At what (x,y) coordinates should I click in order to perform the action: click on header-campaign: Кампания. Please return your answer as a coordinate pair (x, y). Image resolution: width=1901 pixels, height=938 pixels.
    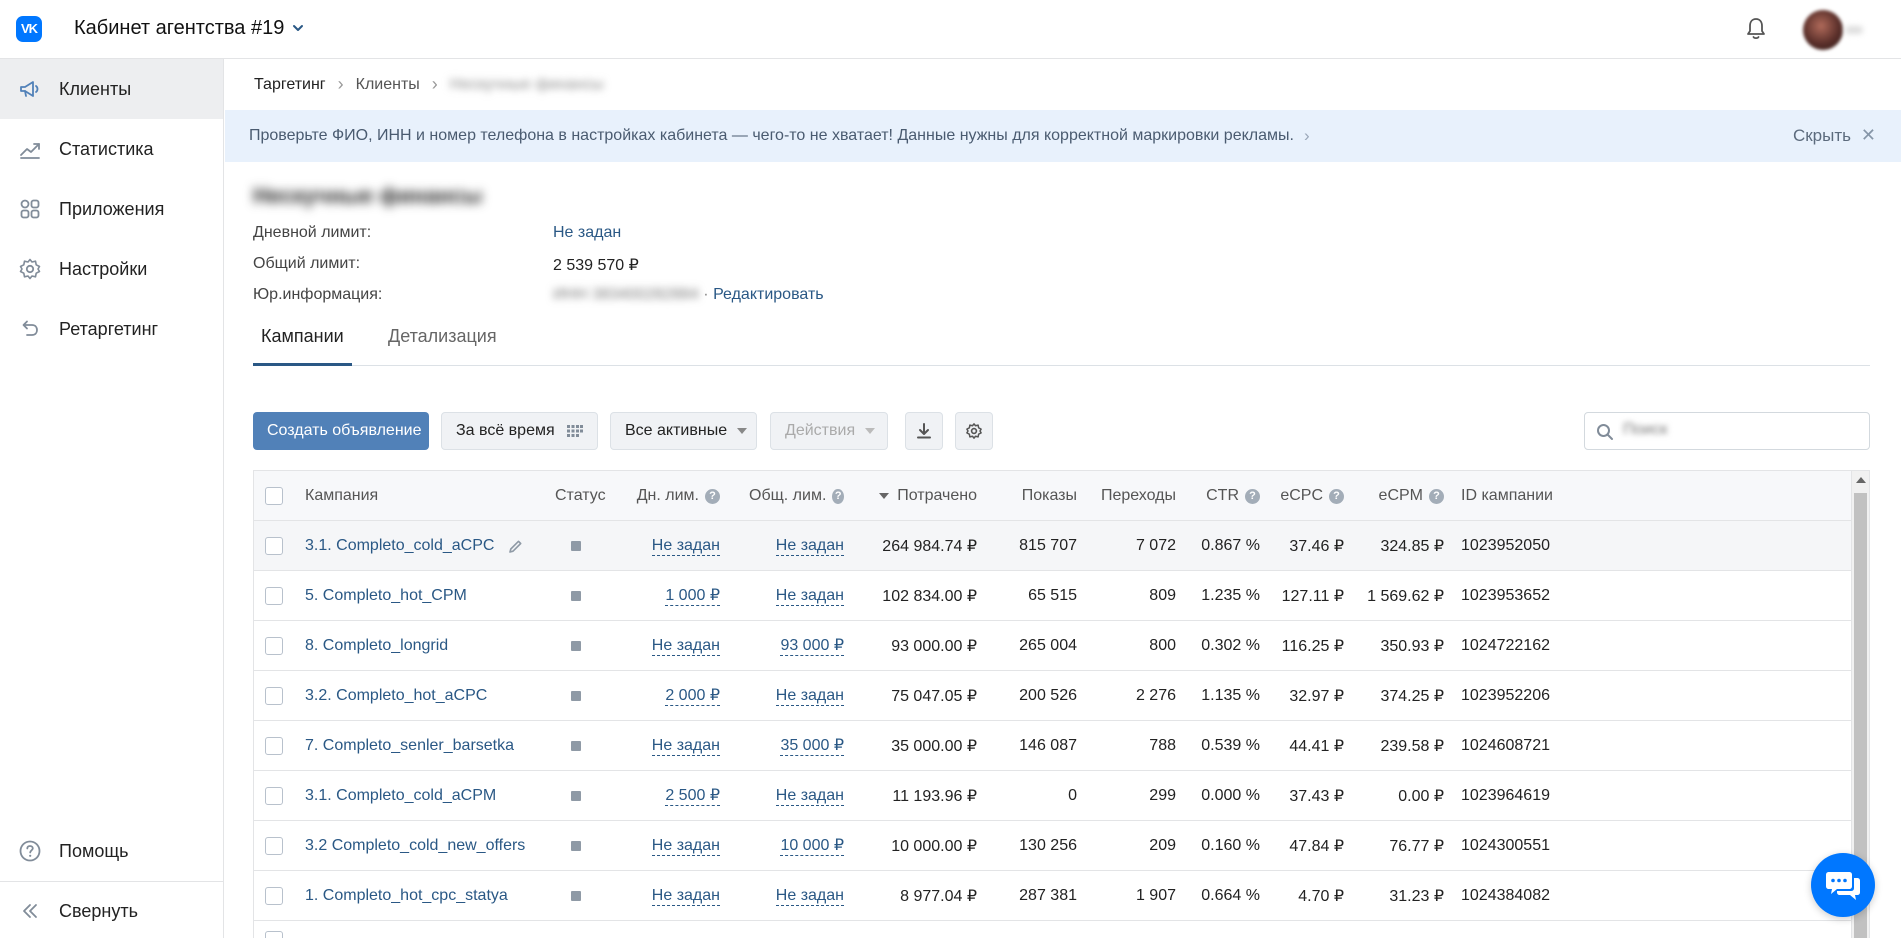
    Looking at the image, I should click on (341, 496).